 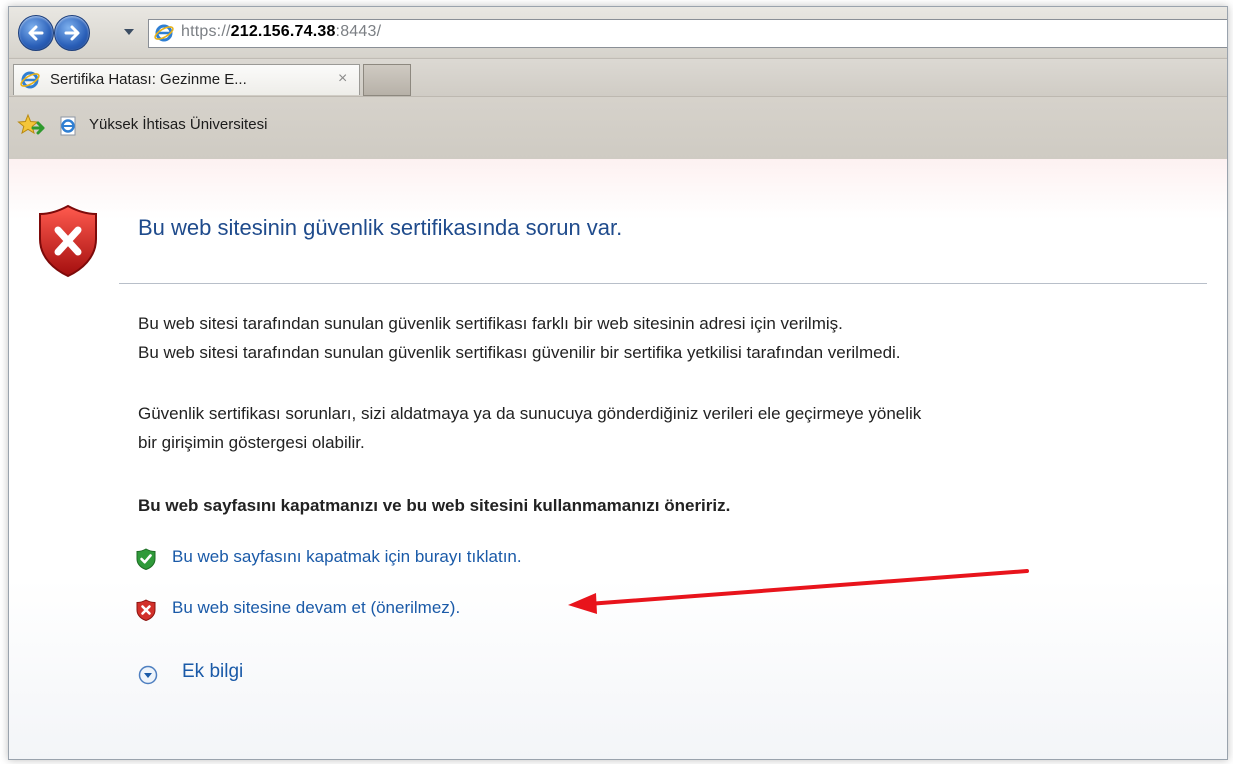 What do you see at coordinates (342, 79) in the screenshot?
I see `tab-close-icon: ×` at bounding box center [342, 79].